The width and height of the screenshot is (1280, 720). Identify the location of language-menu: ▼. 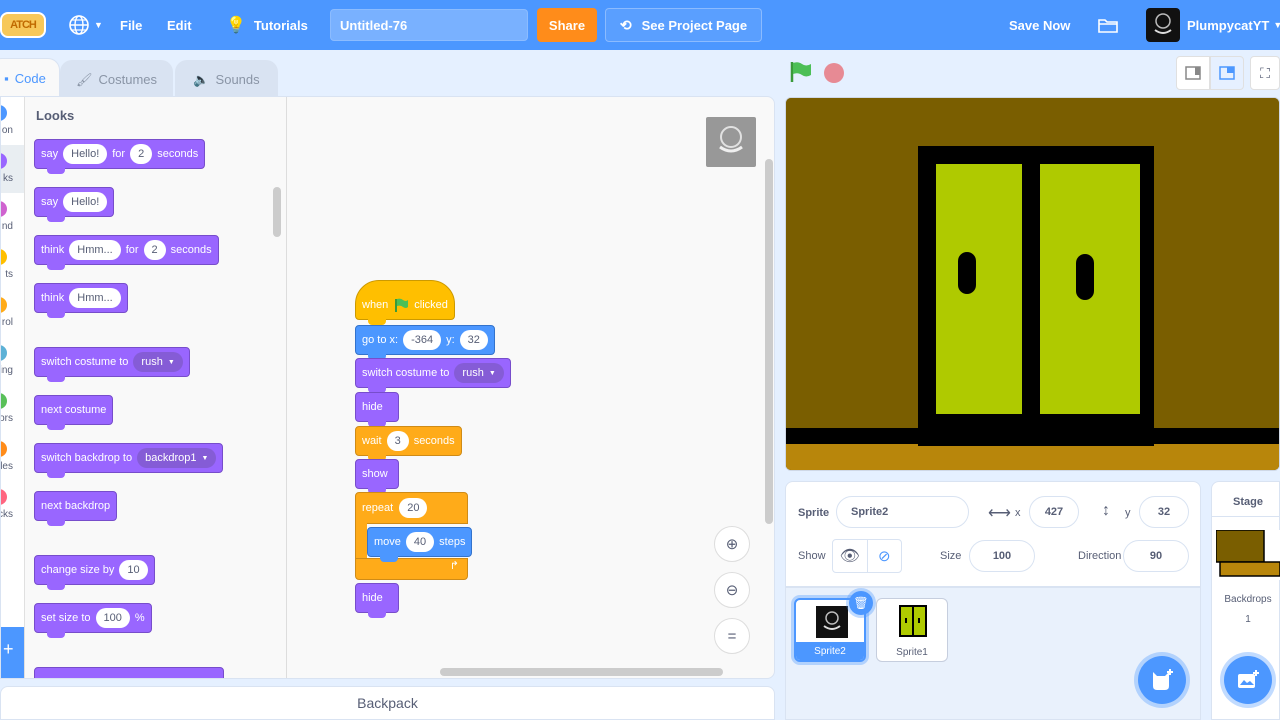
(85, 25).